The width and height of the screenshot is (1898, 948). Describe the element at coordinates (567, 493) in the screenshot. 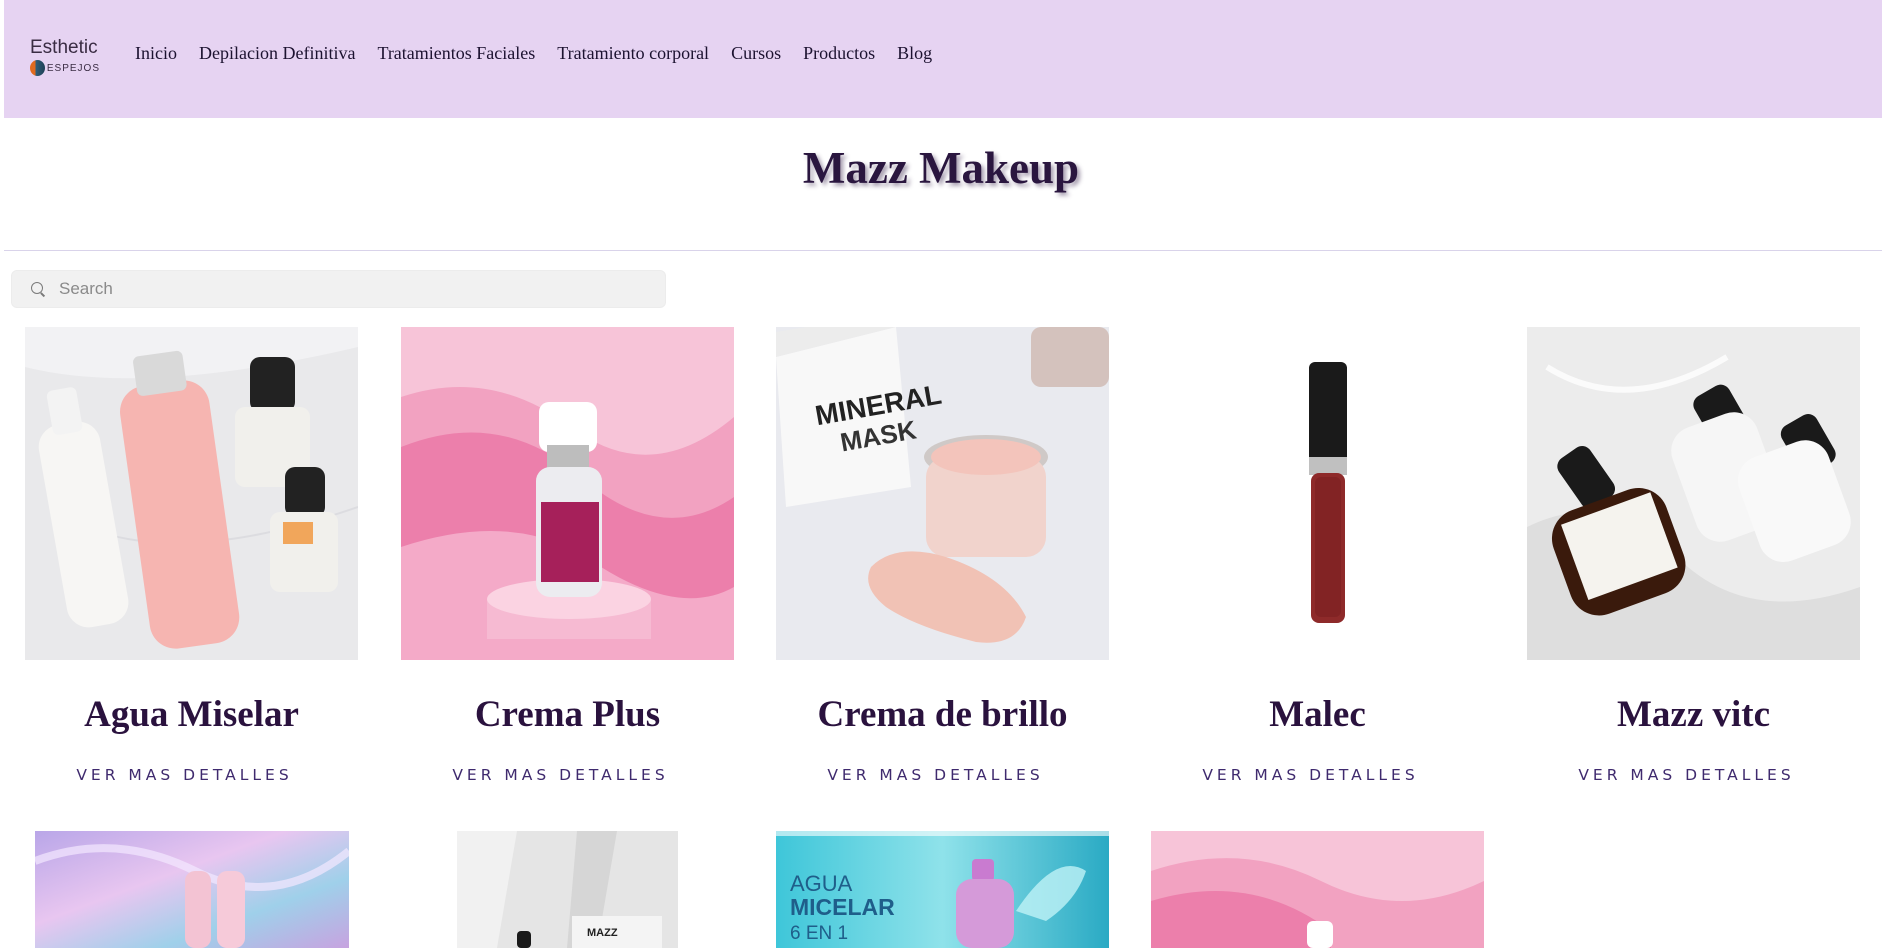

I see `crema-plus-image` at that location.